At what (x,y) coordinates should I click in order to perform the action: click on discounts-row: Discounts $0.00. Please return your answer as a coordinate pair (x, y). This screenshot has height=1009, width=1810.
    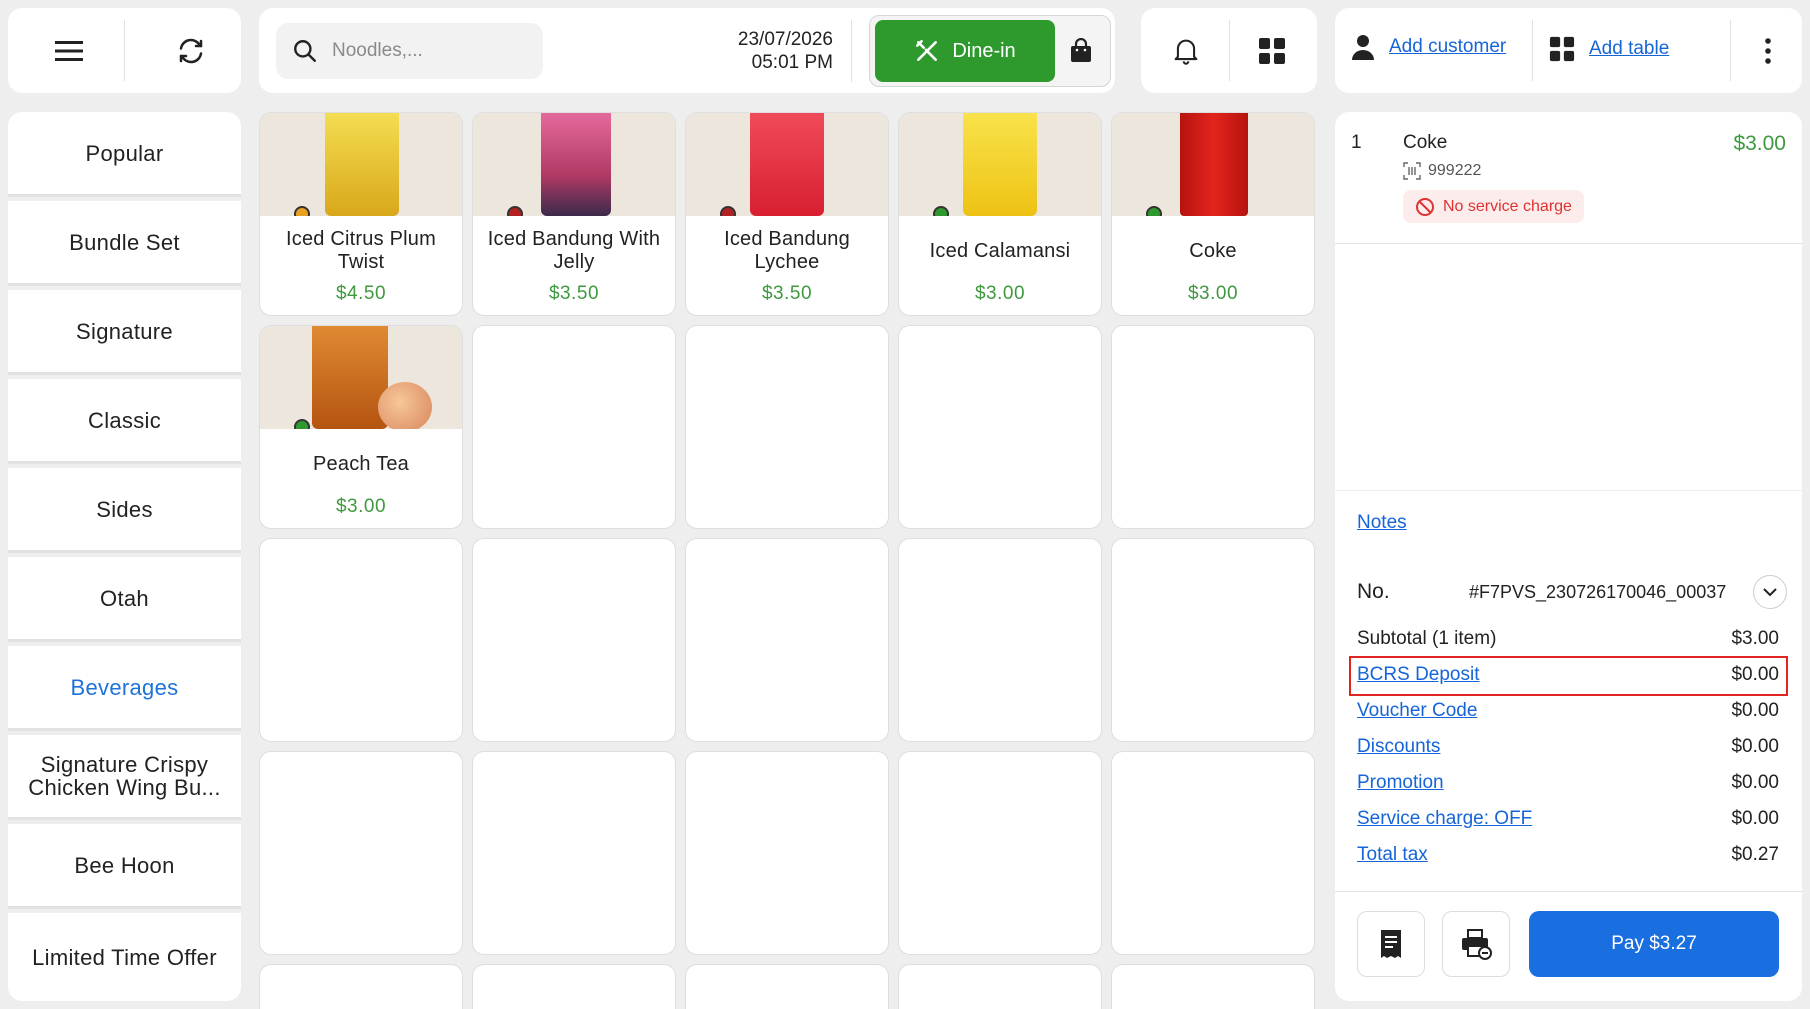
    Looking at the image, I should click on (1568, 747).